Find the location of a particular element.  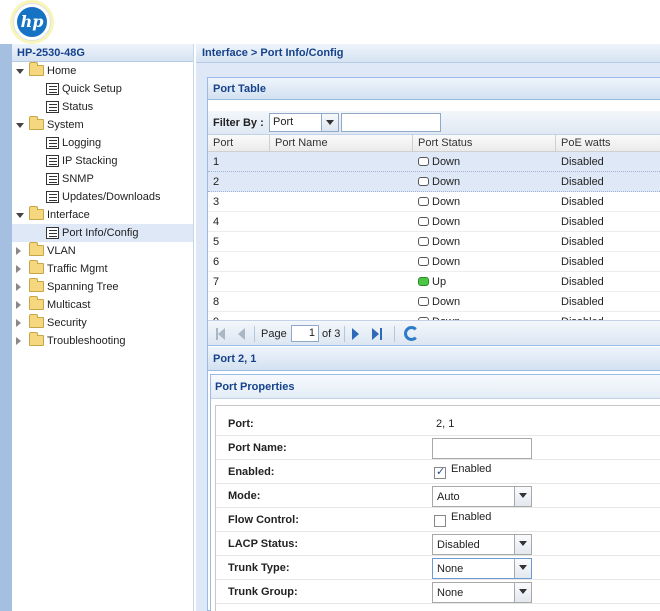

sidebar-item-label: Status is located at coordinates (78, 107).